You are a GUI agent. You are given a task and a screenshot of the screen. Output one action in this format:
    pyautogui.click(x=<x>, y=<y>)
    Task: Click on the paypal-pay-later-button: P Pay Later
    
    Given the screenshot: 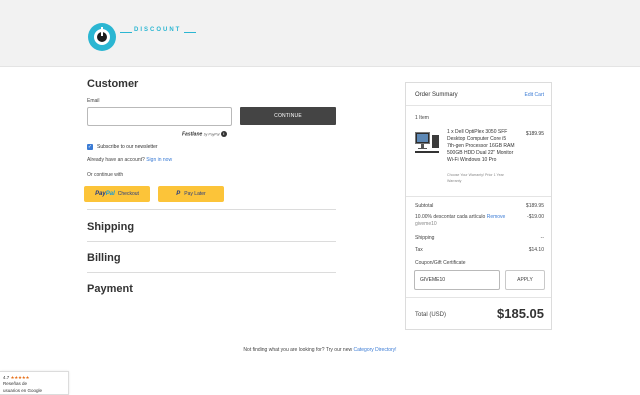 What is the action you would take?
    pyautogui.click(x=191, y=194)
    